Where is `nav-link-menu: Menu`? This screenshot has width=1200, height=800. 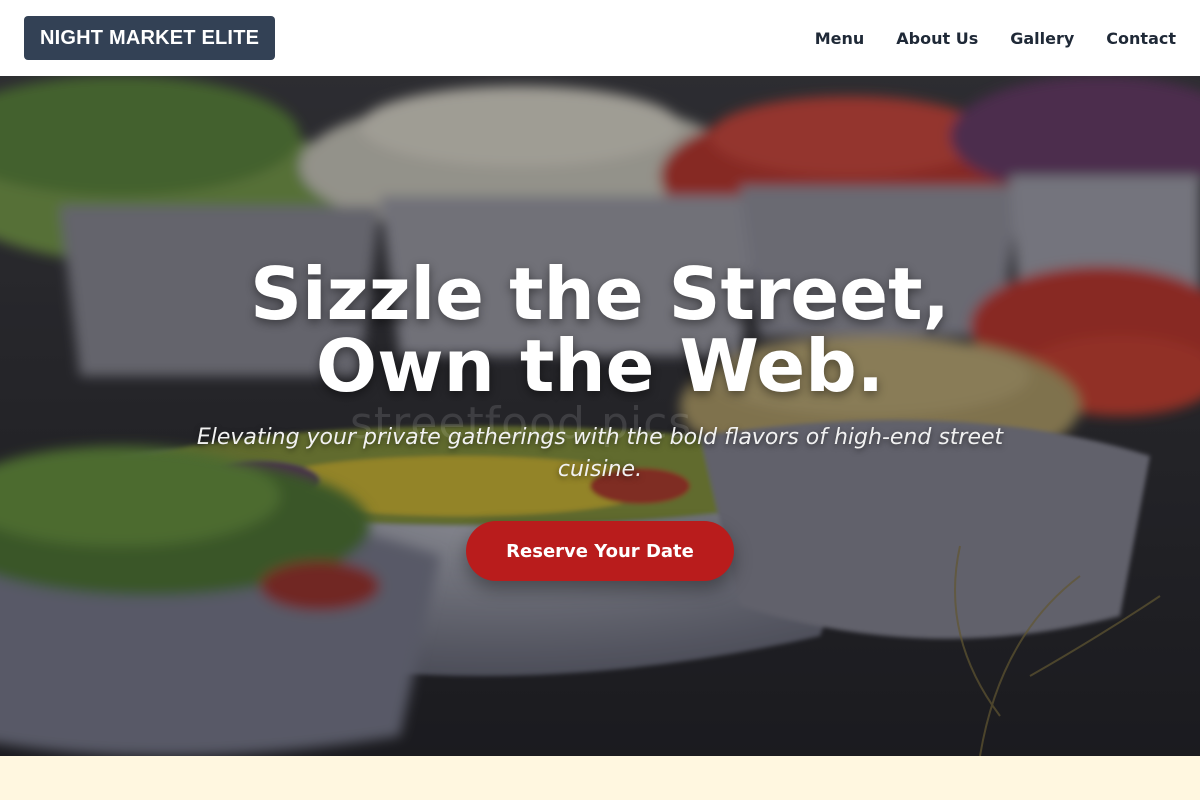
nav-link-menu: Menu is located at coordinates (840, 38).